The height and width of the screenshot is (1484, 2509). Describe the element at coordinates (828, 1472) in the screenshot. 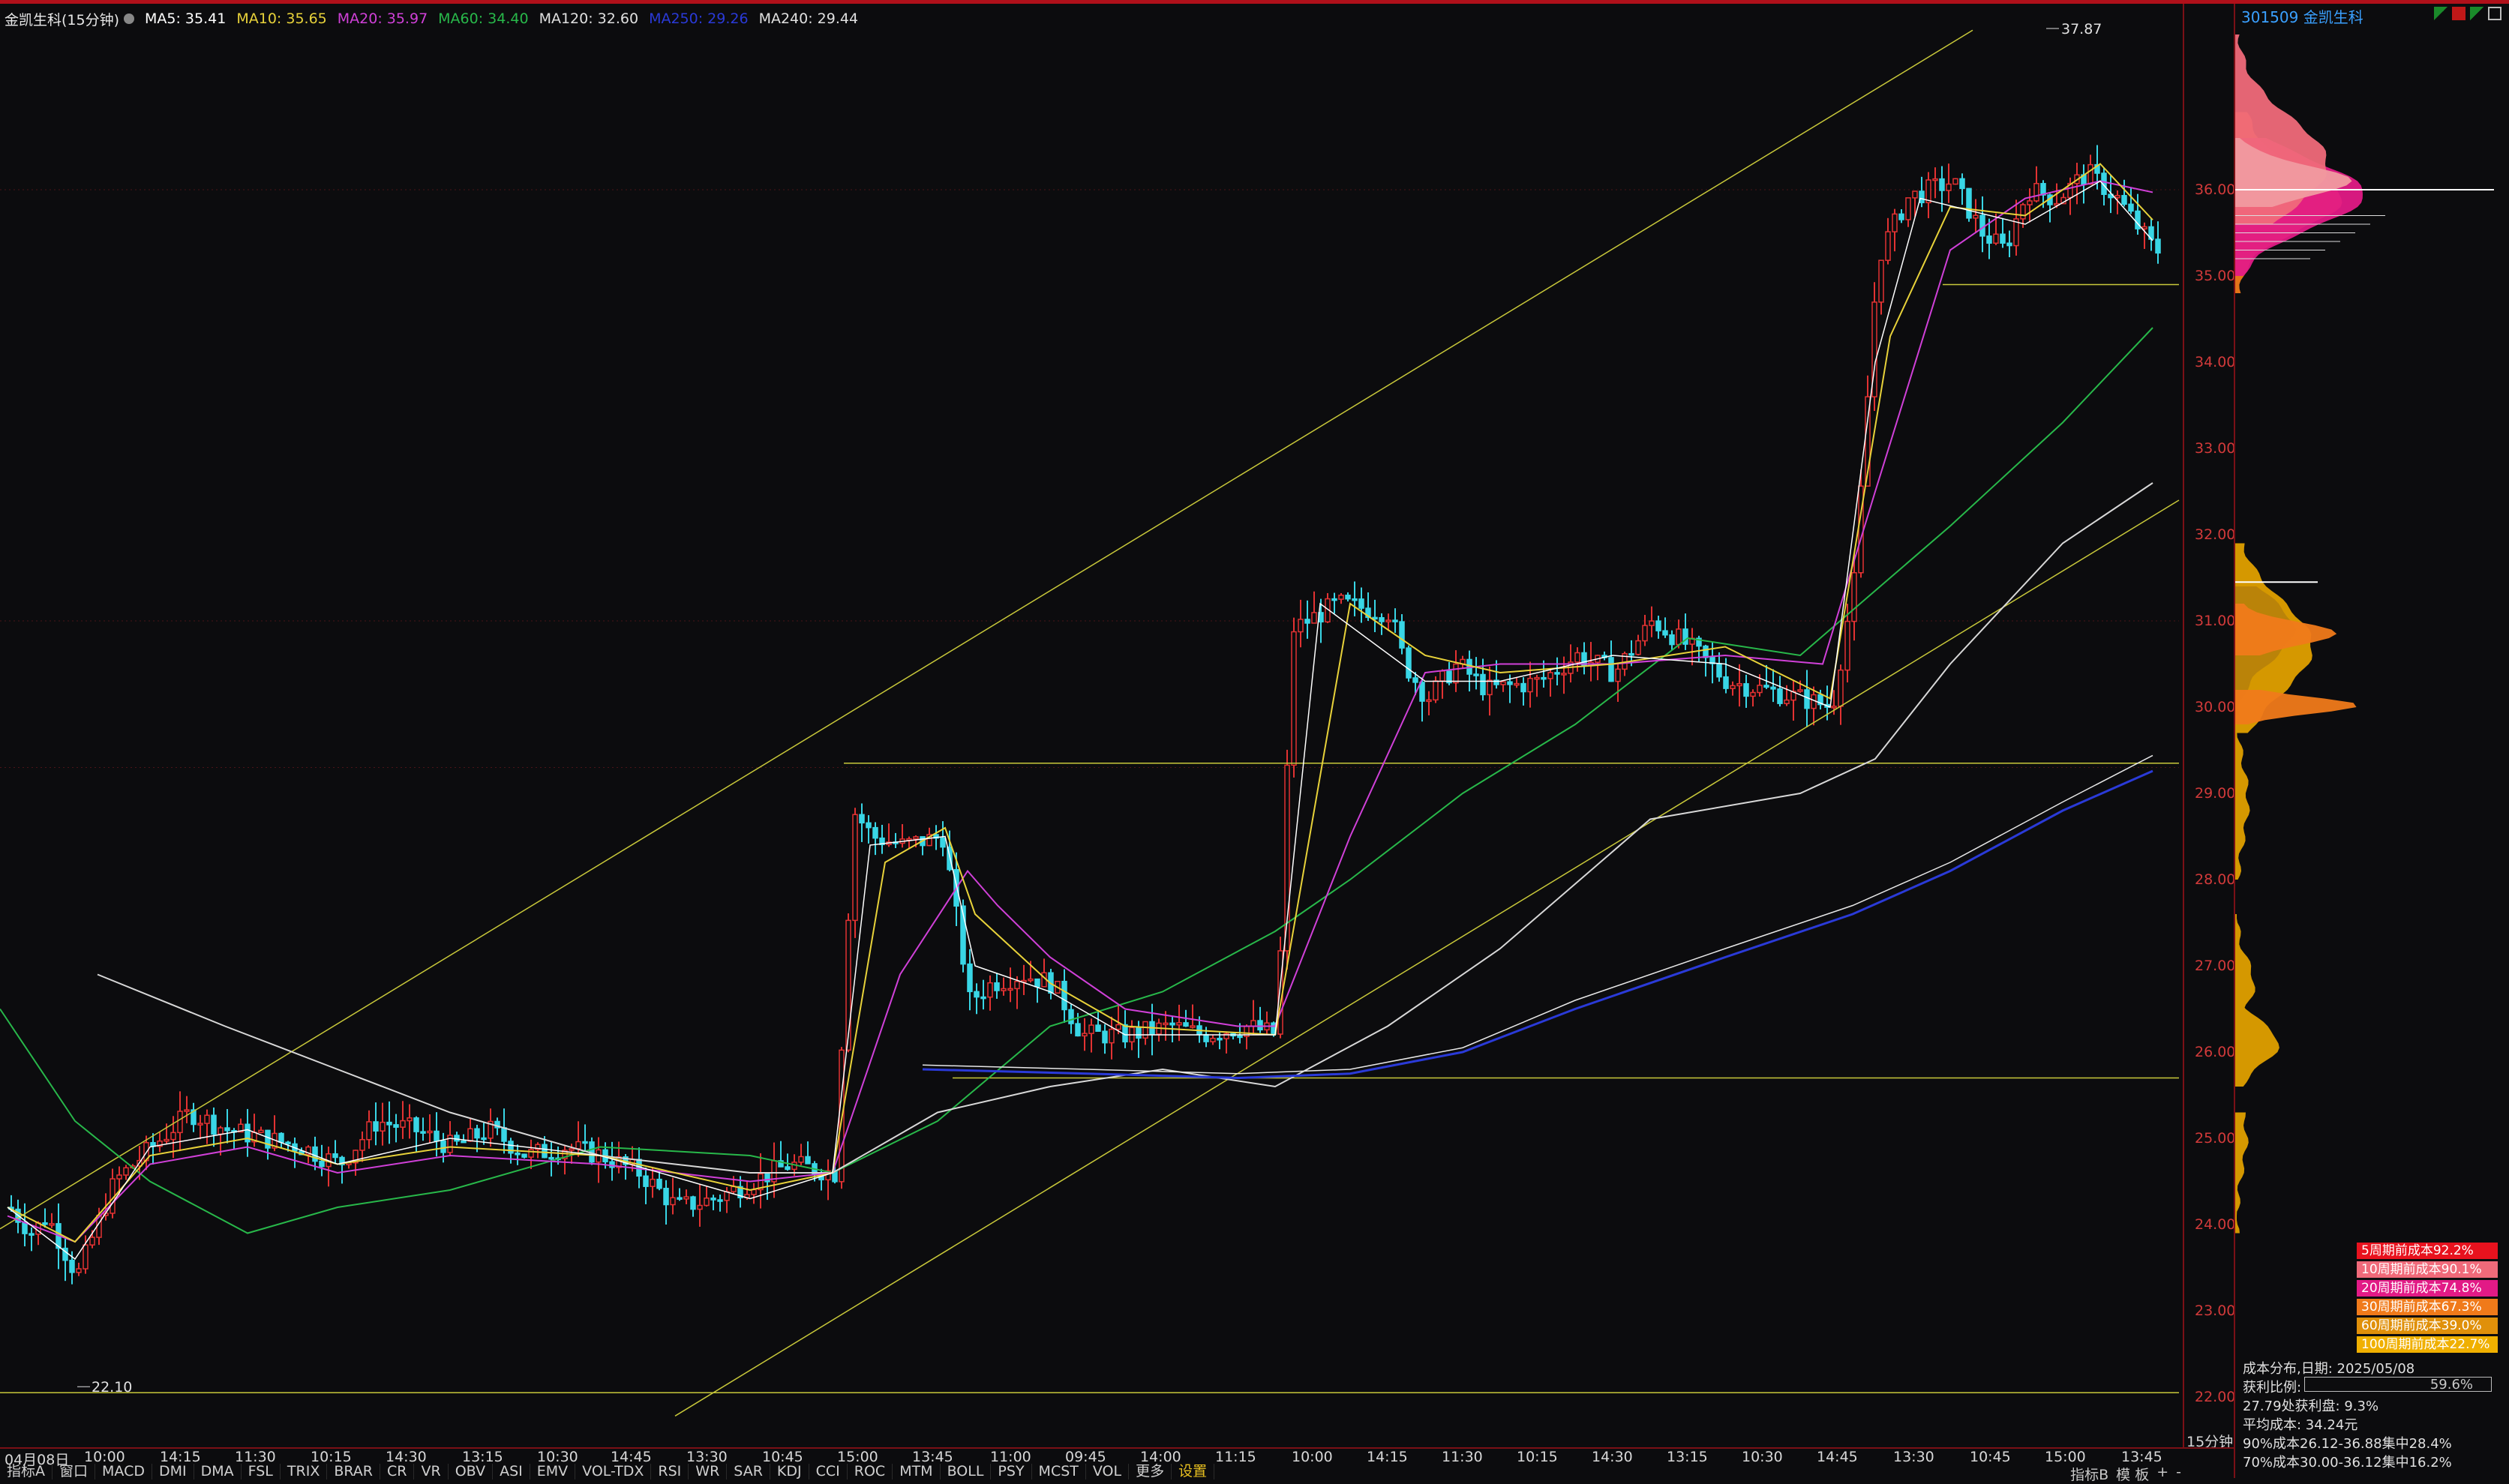

I see `tab-18: CCI` at that location.